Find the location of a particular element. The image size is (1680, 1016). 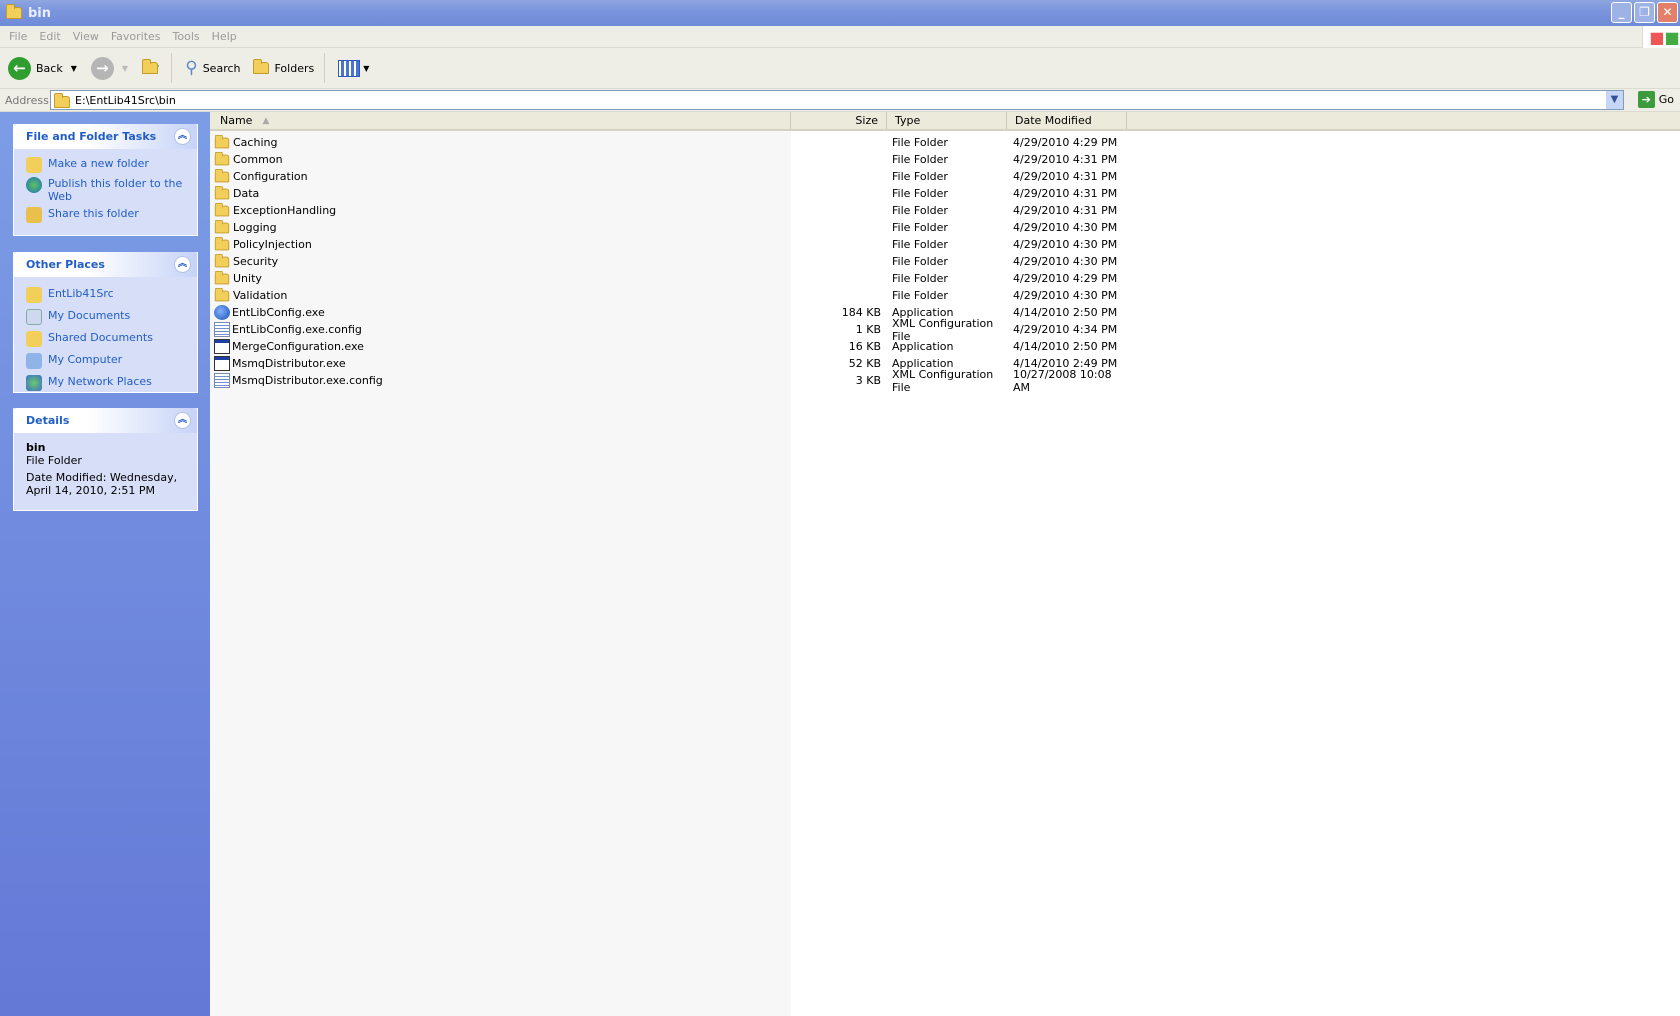

folders-button: Folders is located at coordinates (283, 67).